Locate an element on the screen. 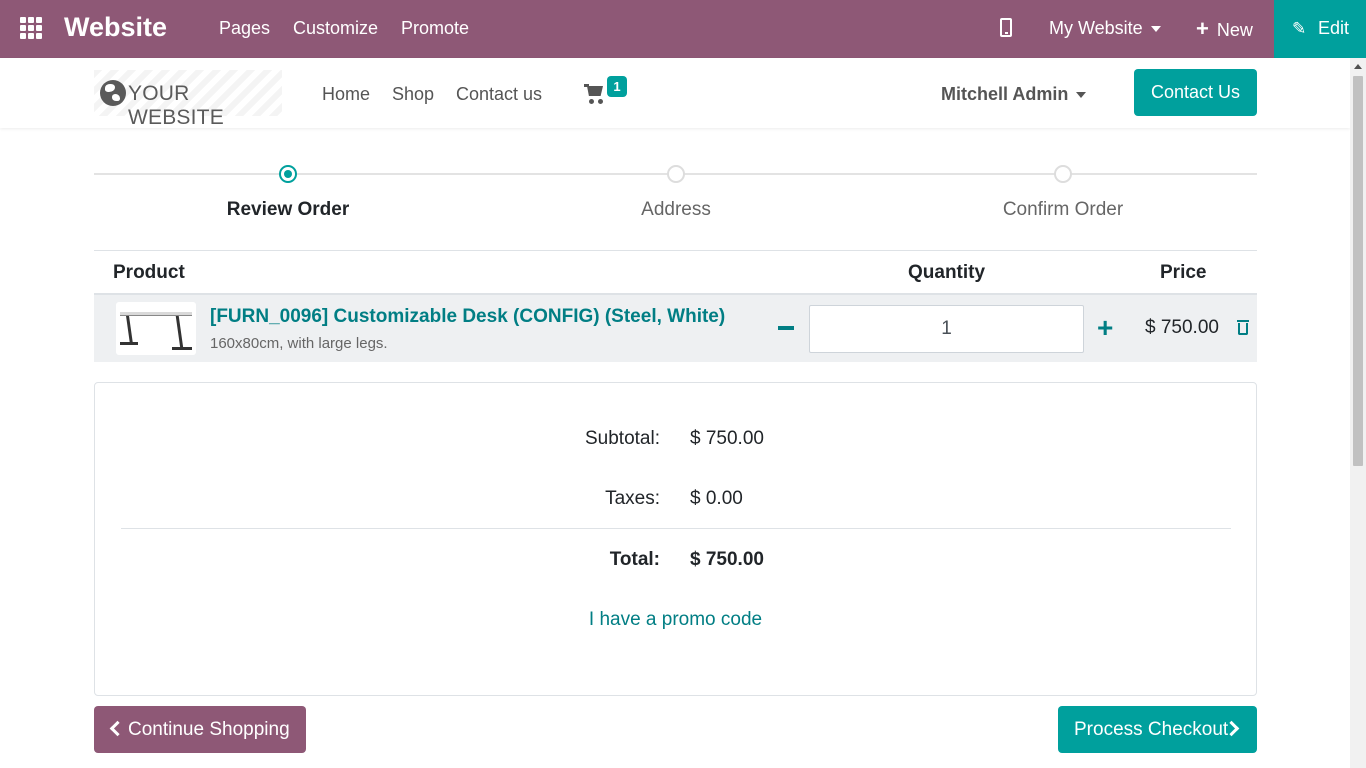 The height and width of the screenshot is (768, 1366). pencil-icon: ✎ is located at coordinates (1299, 28).